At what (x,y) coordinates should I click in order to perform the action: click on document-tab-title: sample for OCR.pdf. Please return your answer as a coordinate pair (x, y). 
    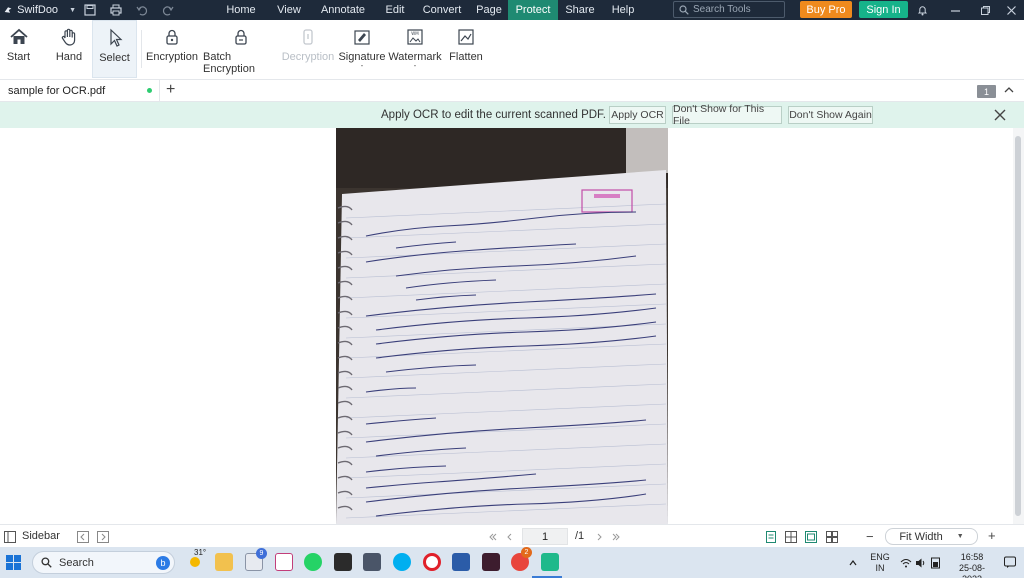
    Looking at the image, I should click on (57, 91).